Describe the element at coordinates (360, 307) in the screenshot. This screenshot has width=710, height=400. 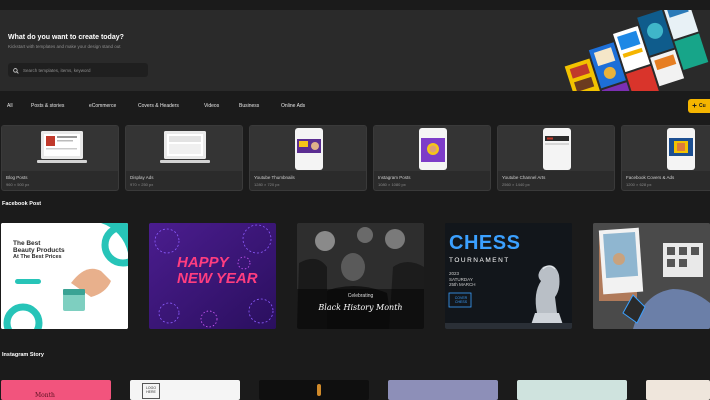
I see `mlk-script-text: Black History Month` at that location.